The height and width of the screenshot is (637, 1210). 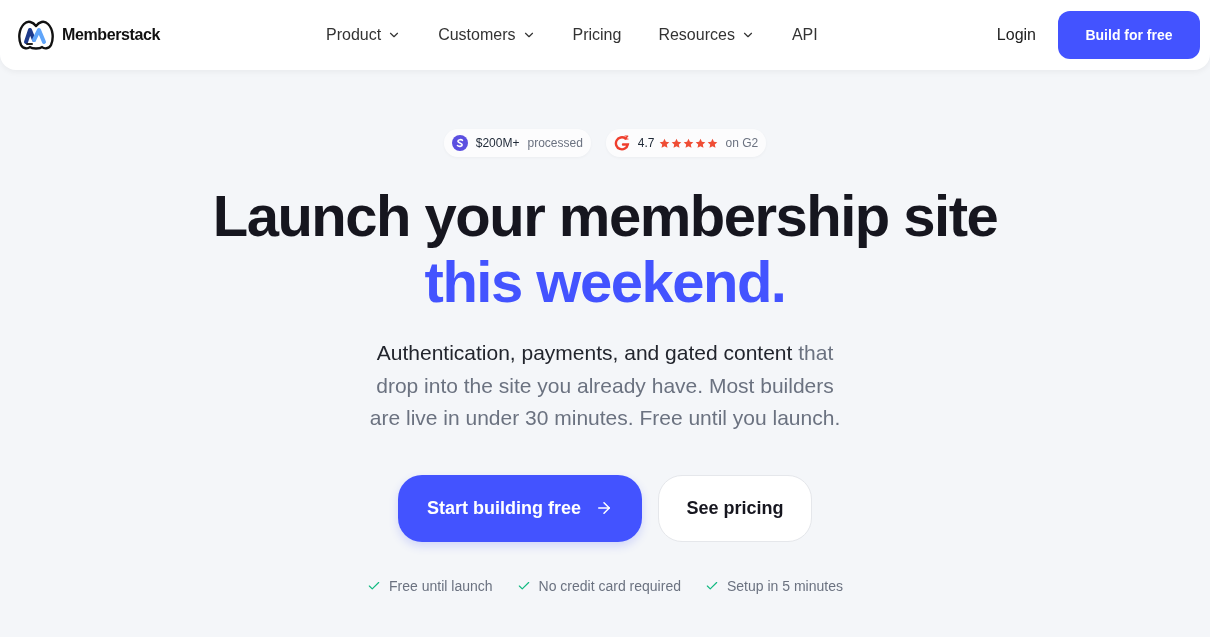 I want to click on assurance-text: Free until launch, so click(x=441, y=586).